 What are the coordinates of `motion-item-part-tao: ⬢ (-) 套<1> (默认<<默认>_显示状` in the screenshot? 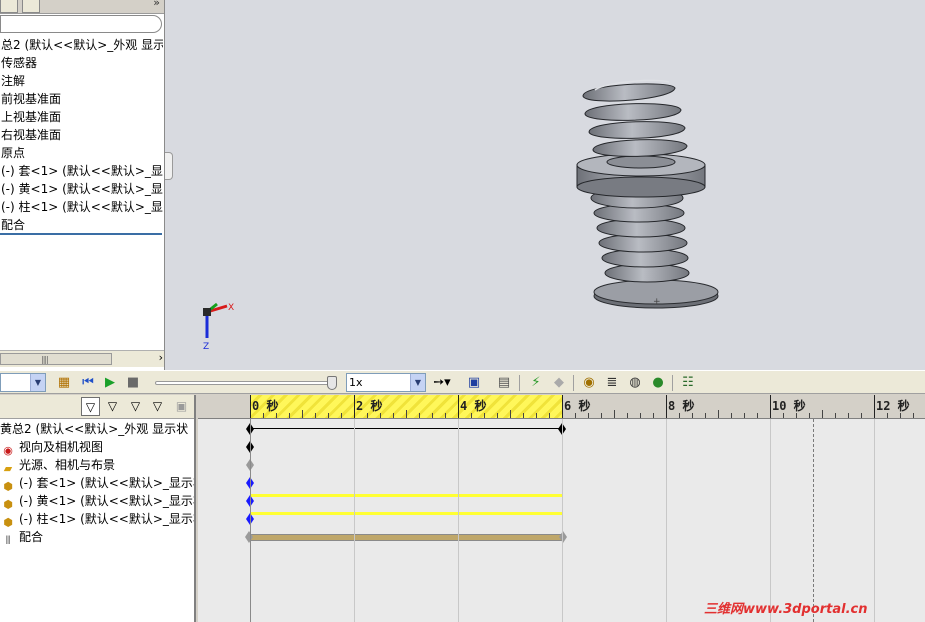 It's located at (97, 483).